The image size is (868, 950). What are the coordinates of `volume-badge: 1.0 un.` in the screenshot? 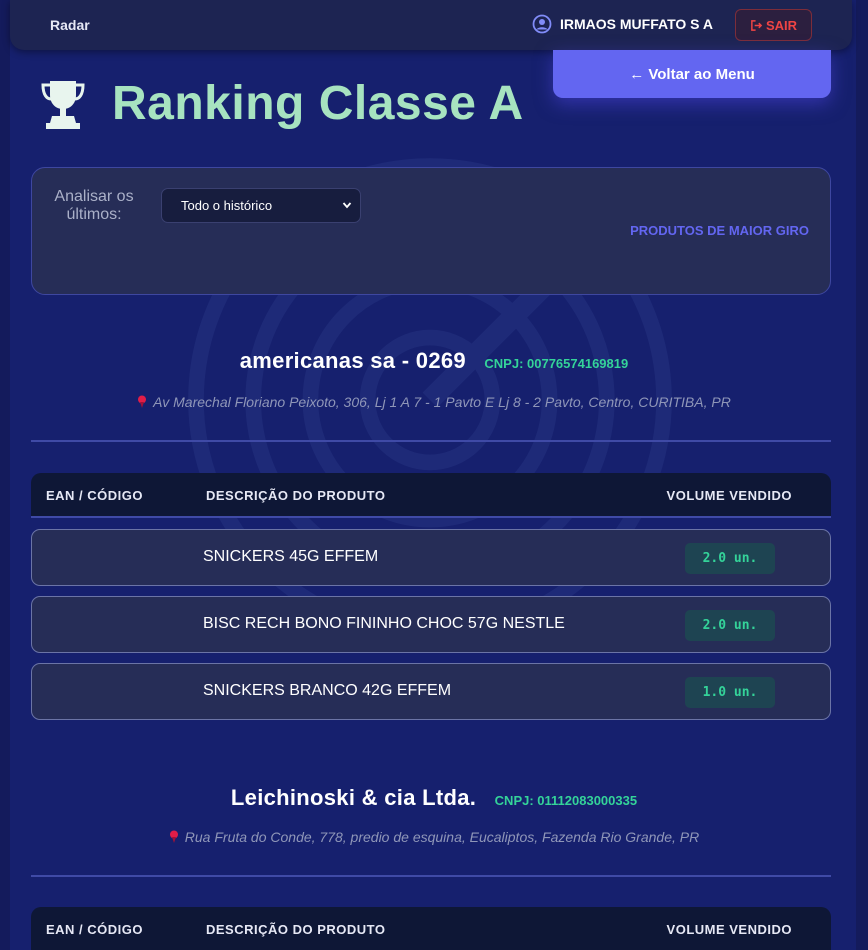 It's located at (730, 692).